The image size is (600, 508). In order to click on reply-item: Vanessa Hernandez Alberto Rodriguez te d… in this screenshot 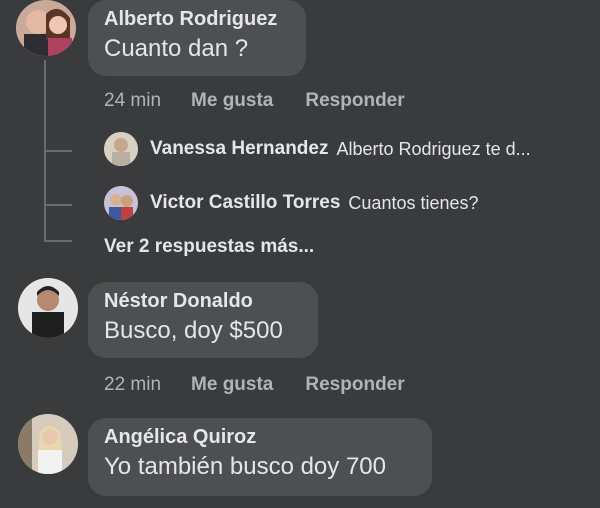, I will do `click(317, 149)`.